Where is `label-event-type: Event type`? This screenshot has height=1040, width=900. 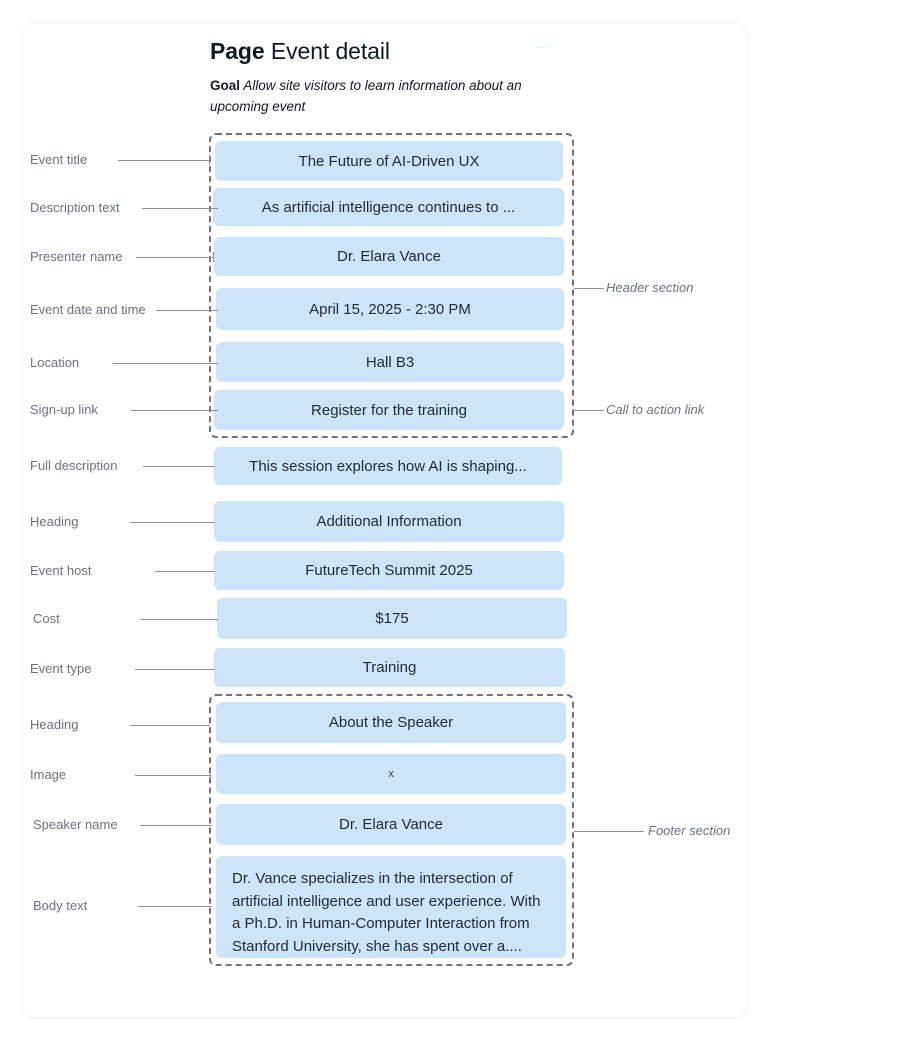 label-event-type: Event type is located at coordinates (61, 668).